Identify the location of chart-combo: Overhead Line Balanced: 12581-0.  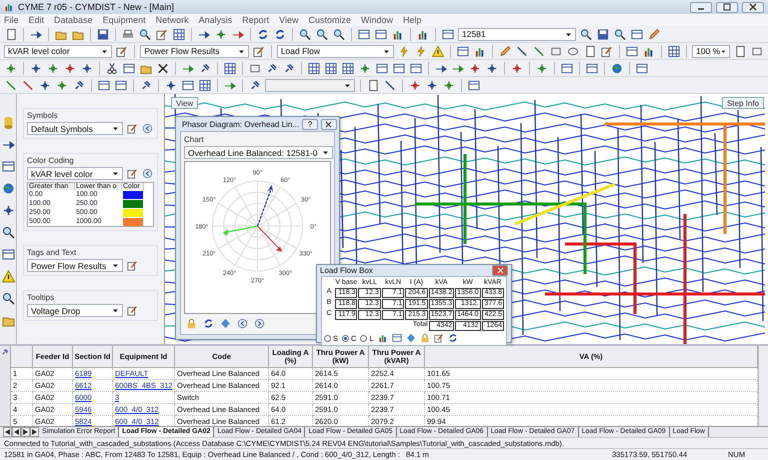
(258, 152).